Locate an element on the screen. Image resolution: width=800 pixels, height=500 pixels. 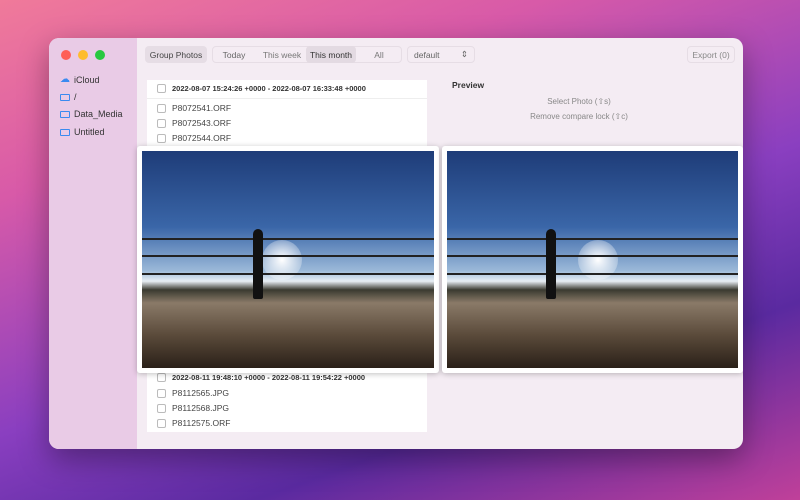
sidebar-item-data-media: Data_Media is located at coordinates (91, 114).